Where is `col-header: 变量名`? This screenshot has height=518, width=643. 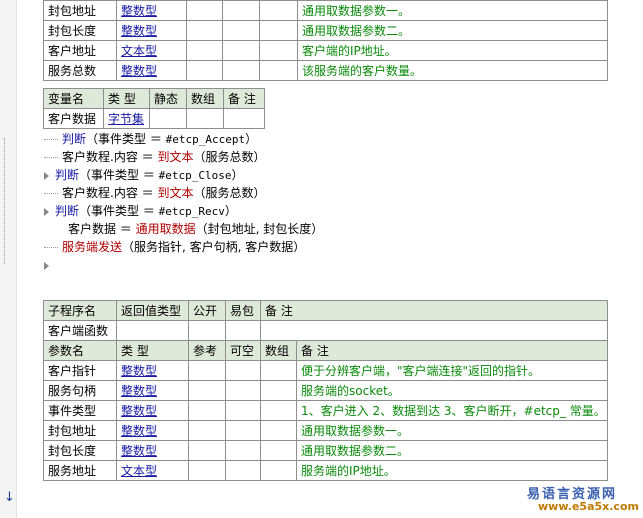
col-header: 变量名 is located at coordinates (73, 98).